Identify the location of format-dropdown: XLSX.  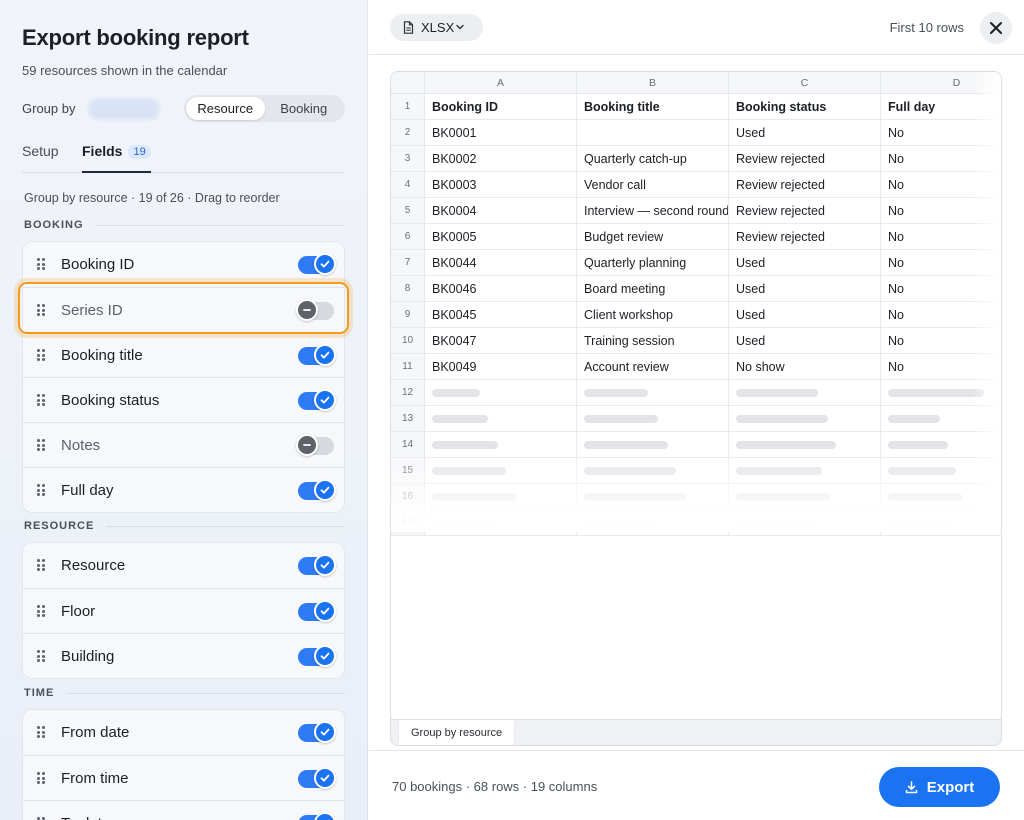
(436, 27).